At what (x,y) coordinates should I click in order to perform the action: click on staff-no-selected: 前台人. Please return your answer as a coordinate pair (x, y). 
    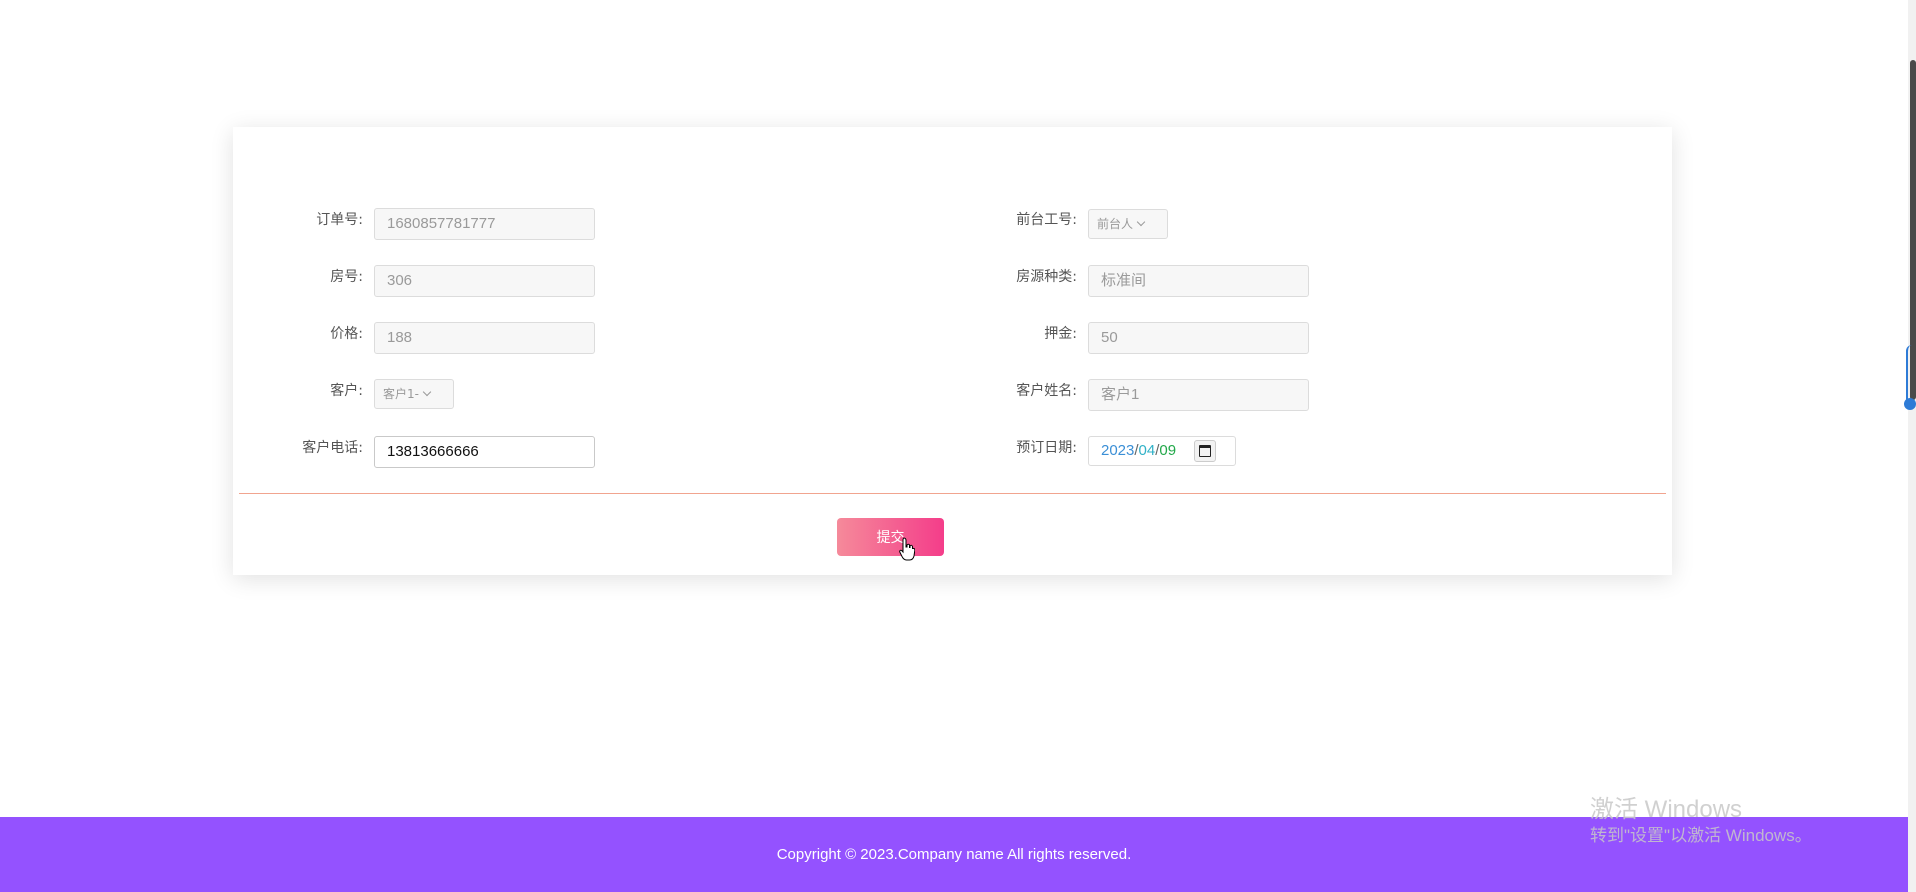
    Looking at the image, I should click on (1115, 224).